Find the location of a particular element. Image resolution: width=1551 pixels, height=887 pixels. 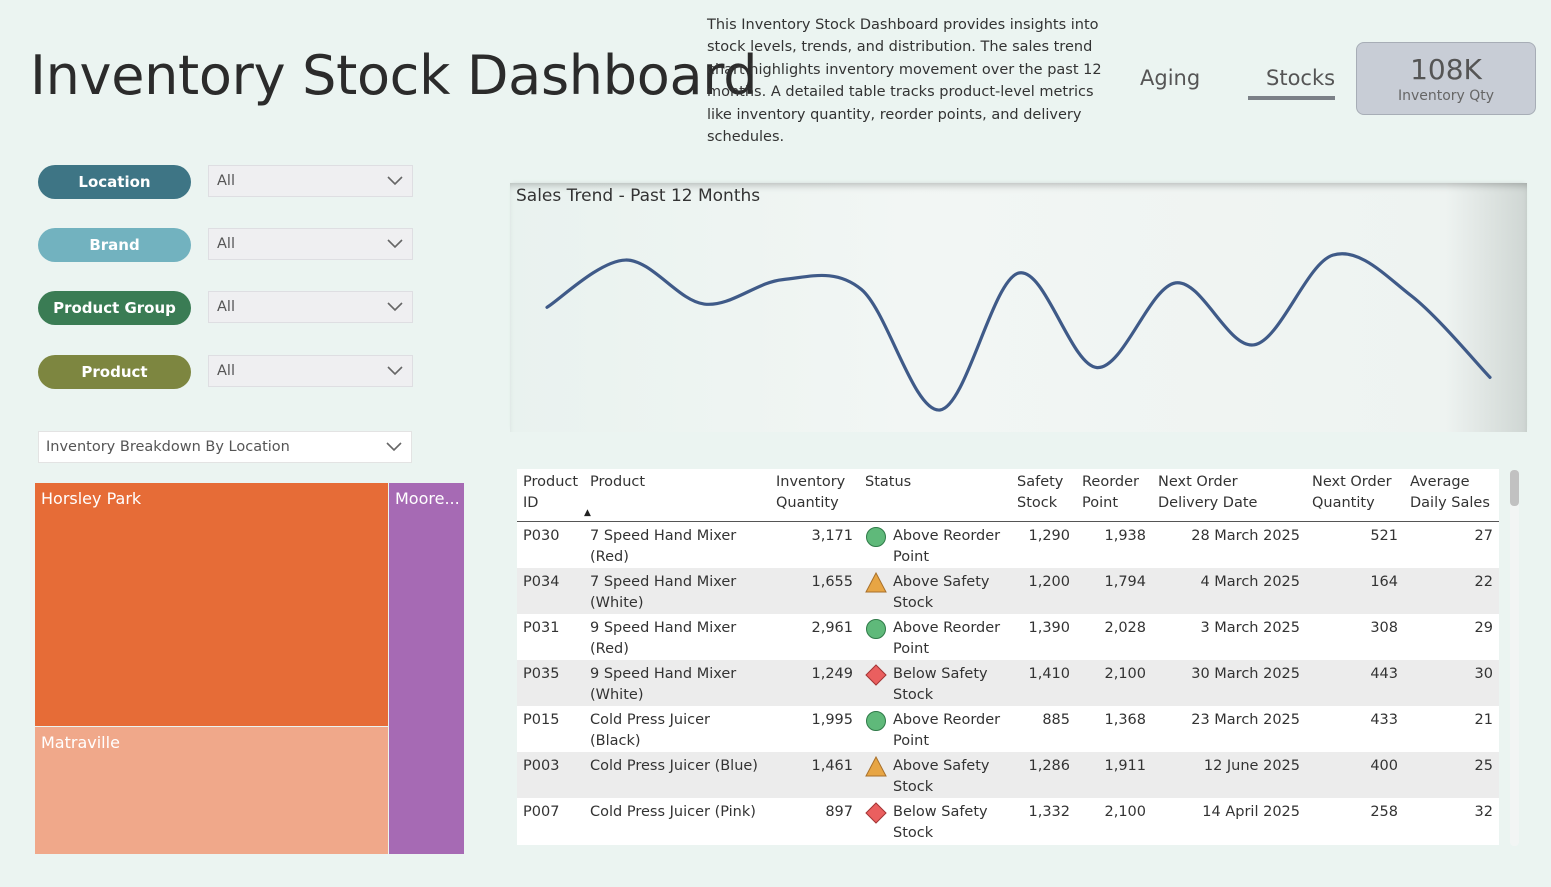

table-cell-status: Below Safety Stock is located at coordinates (935, 821).